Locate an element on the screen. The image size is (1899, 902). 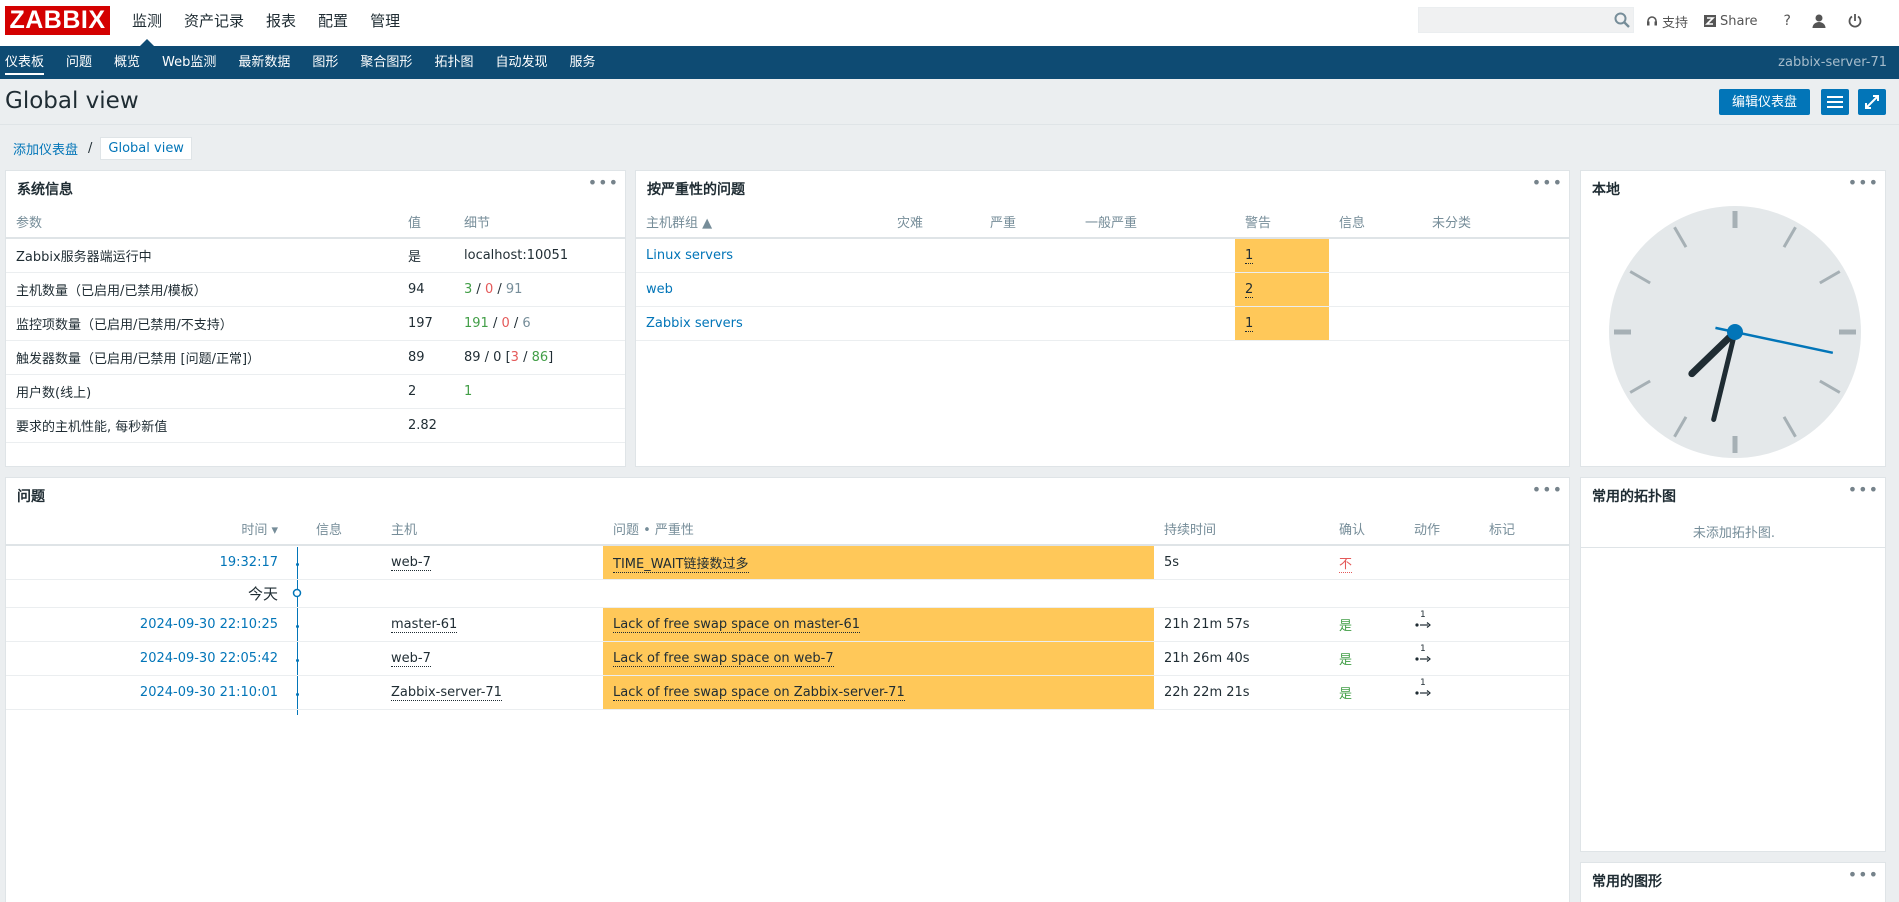
duration-cell: 21h 21m 57s is located at coordinates (1241, 624).